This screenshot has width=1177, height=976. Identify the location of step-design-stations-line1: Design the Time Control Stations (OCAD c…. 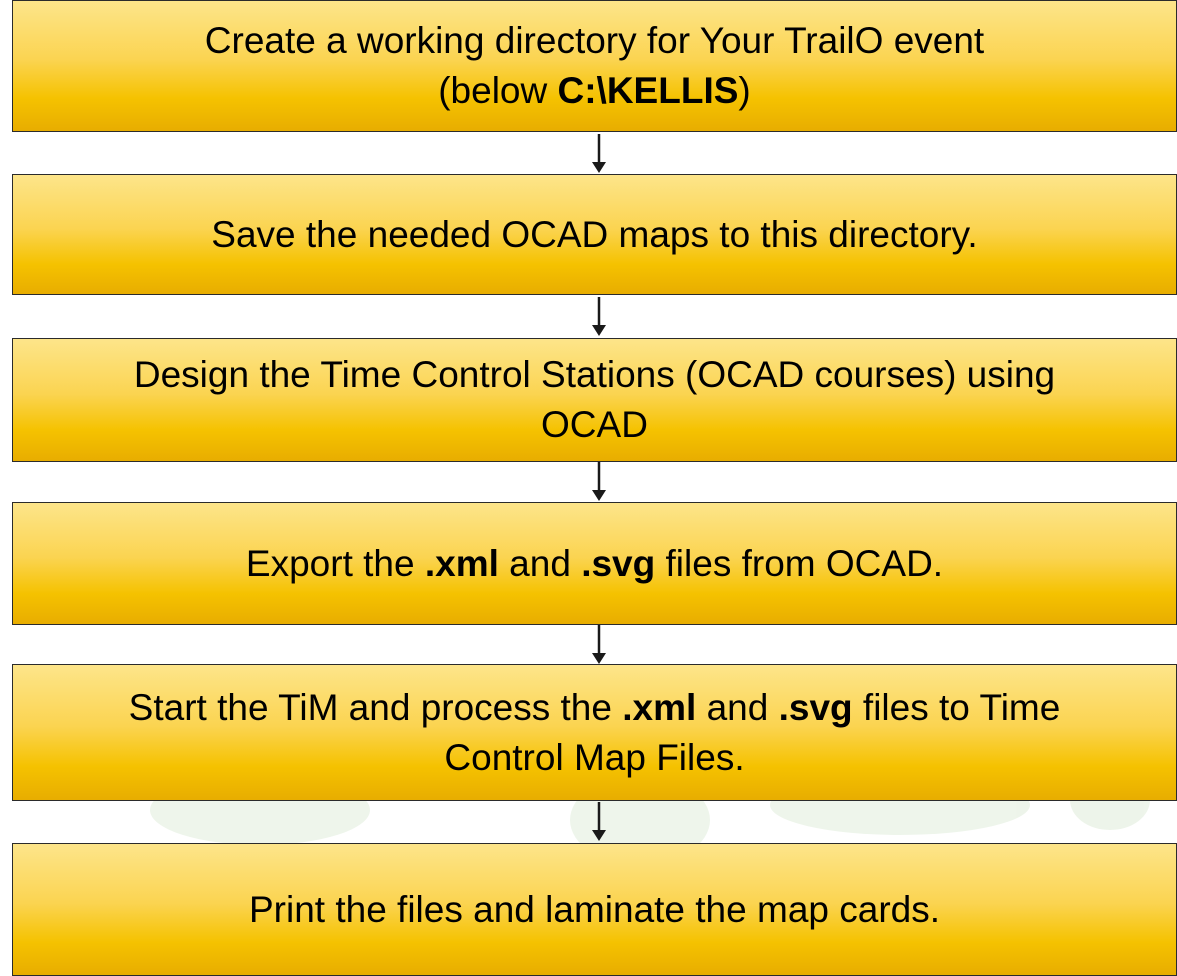
(594, 374).